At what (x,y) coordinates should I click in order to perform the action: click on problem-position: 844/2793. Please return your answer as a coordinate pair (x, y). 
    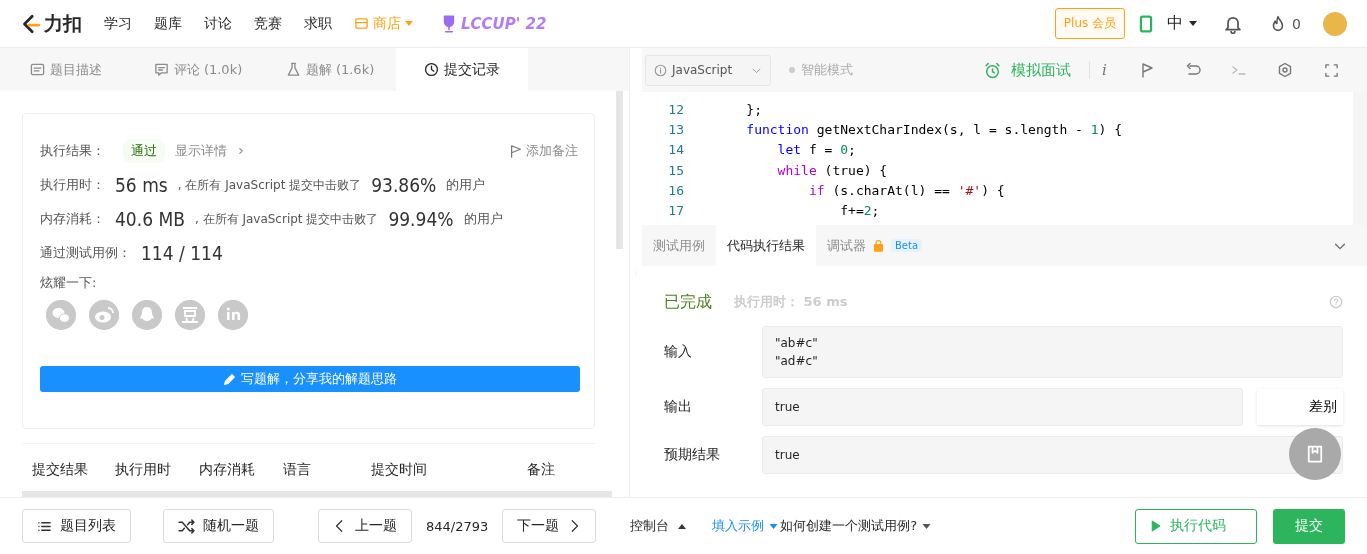
    Looking at the image, I should click on (457, 526).